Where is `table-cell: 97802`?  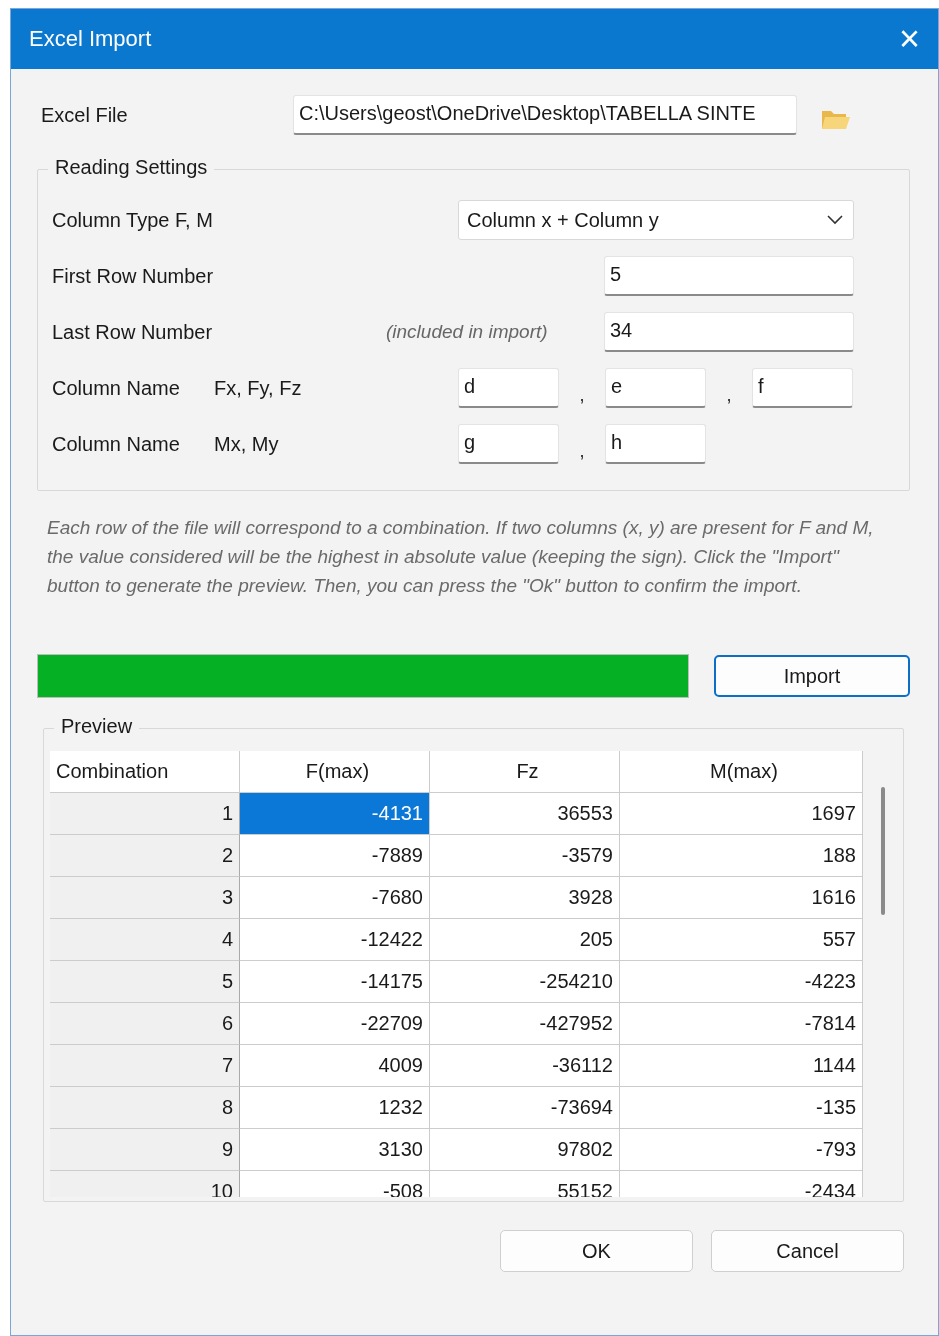 table-cell: 97802 is located at coordinates (525, 1150).